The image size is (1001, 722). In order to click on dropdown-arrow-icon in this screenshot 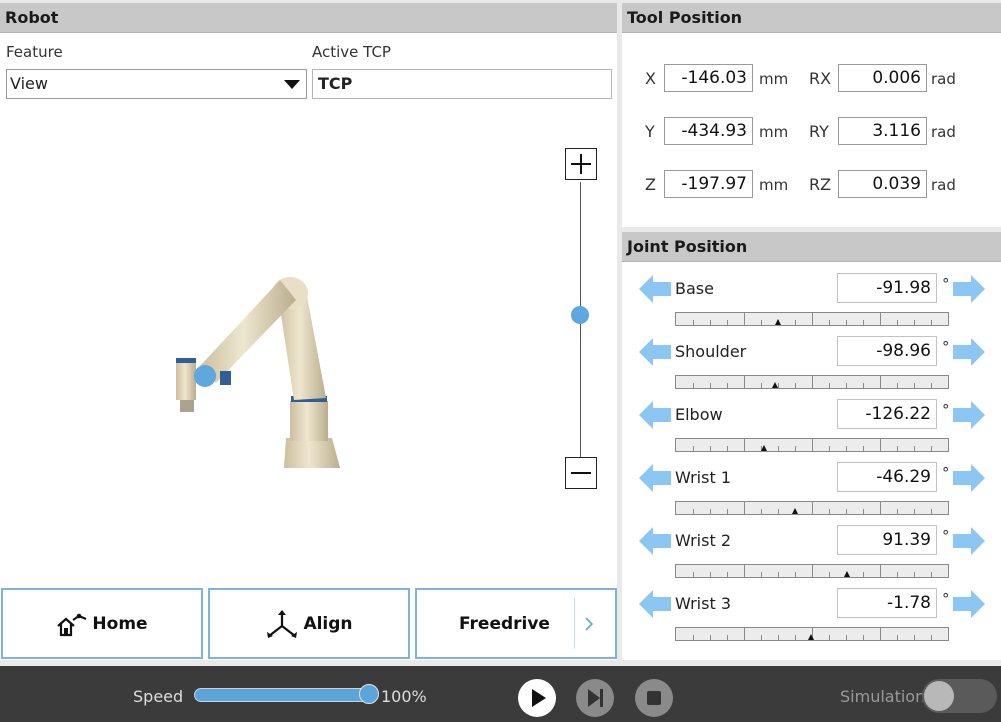, I will do `click(292, 84)`.